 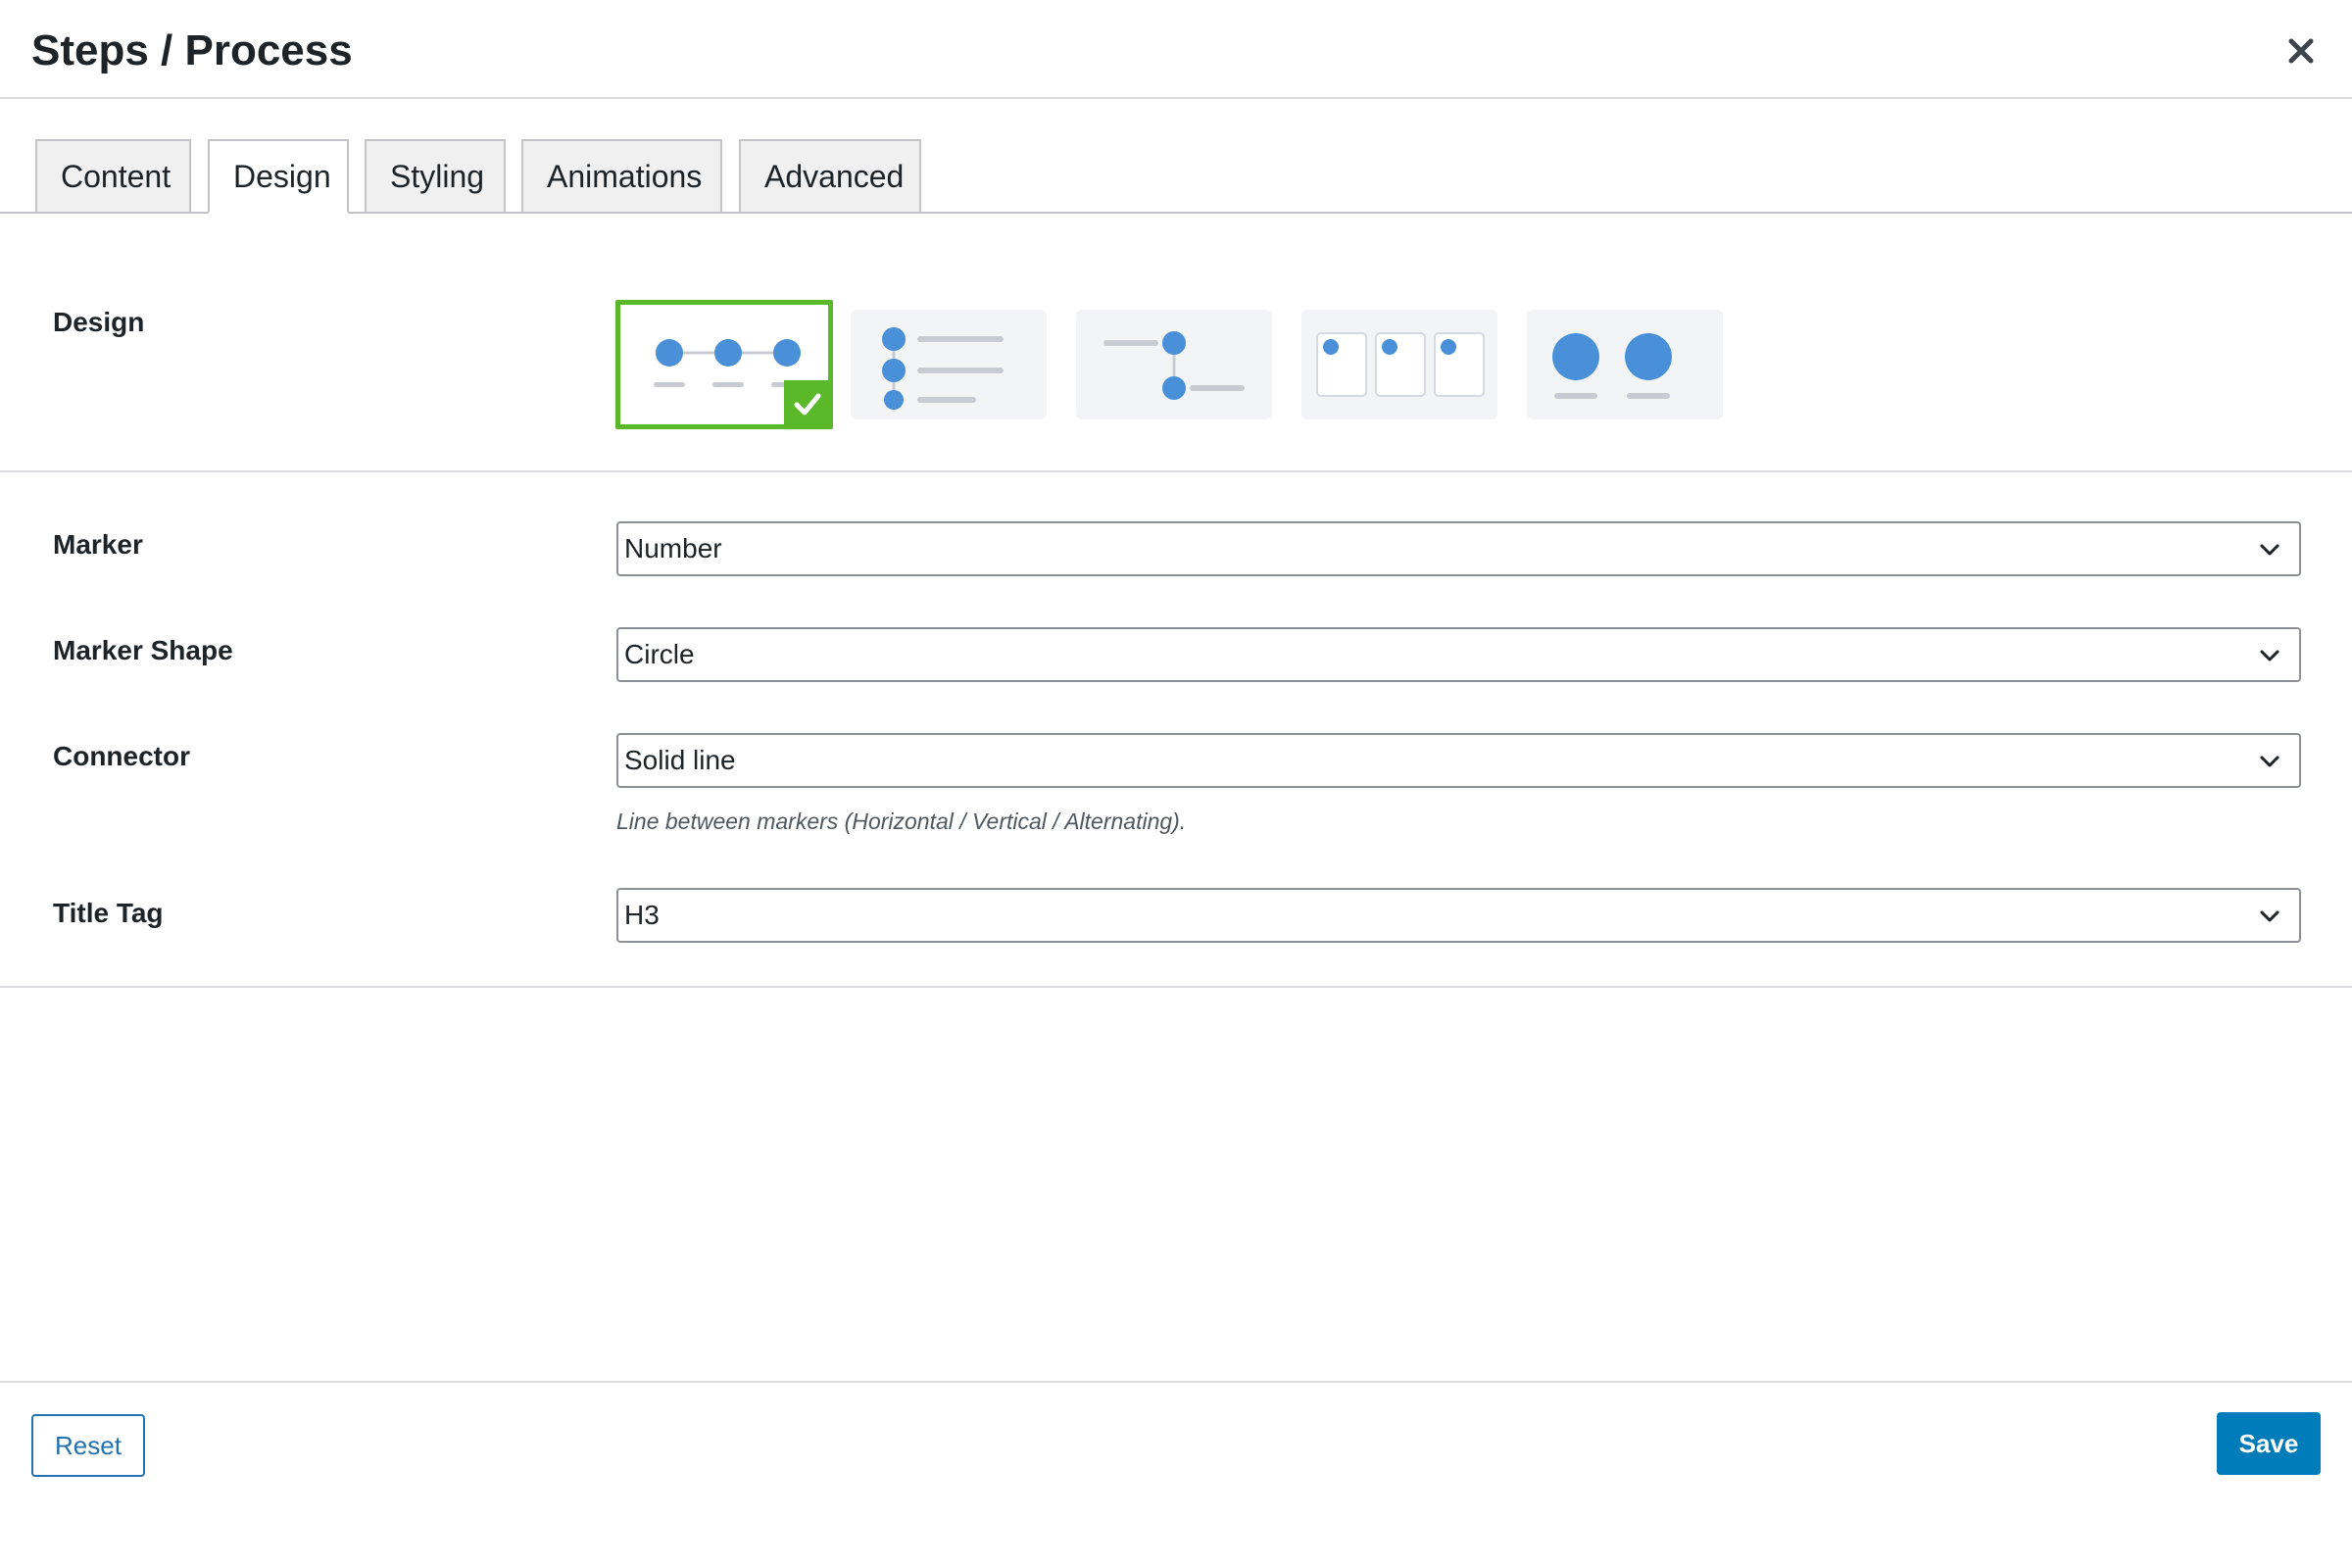 I want to click on marker-shape-select: Circle, so click(x=1458, y=654).